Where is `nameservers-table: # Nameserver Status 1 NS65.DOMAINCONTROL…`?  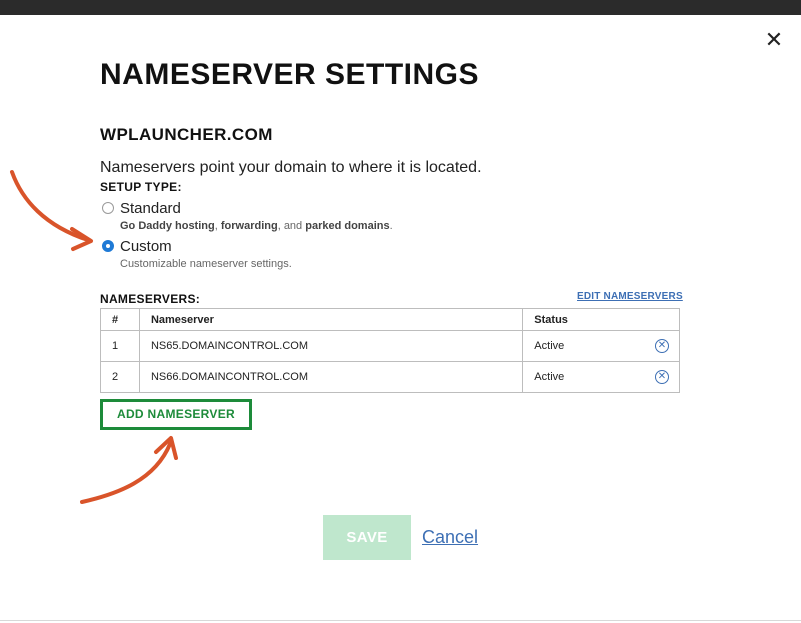 nameservers-table: # Nameserver Status 1 NS65.DOMAINCONTROL… is located at coordinates (390, 350).